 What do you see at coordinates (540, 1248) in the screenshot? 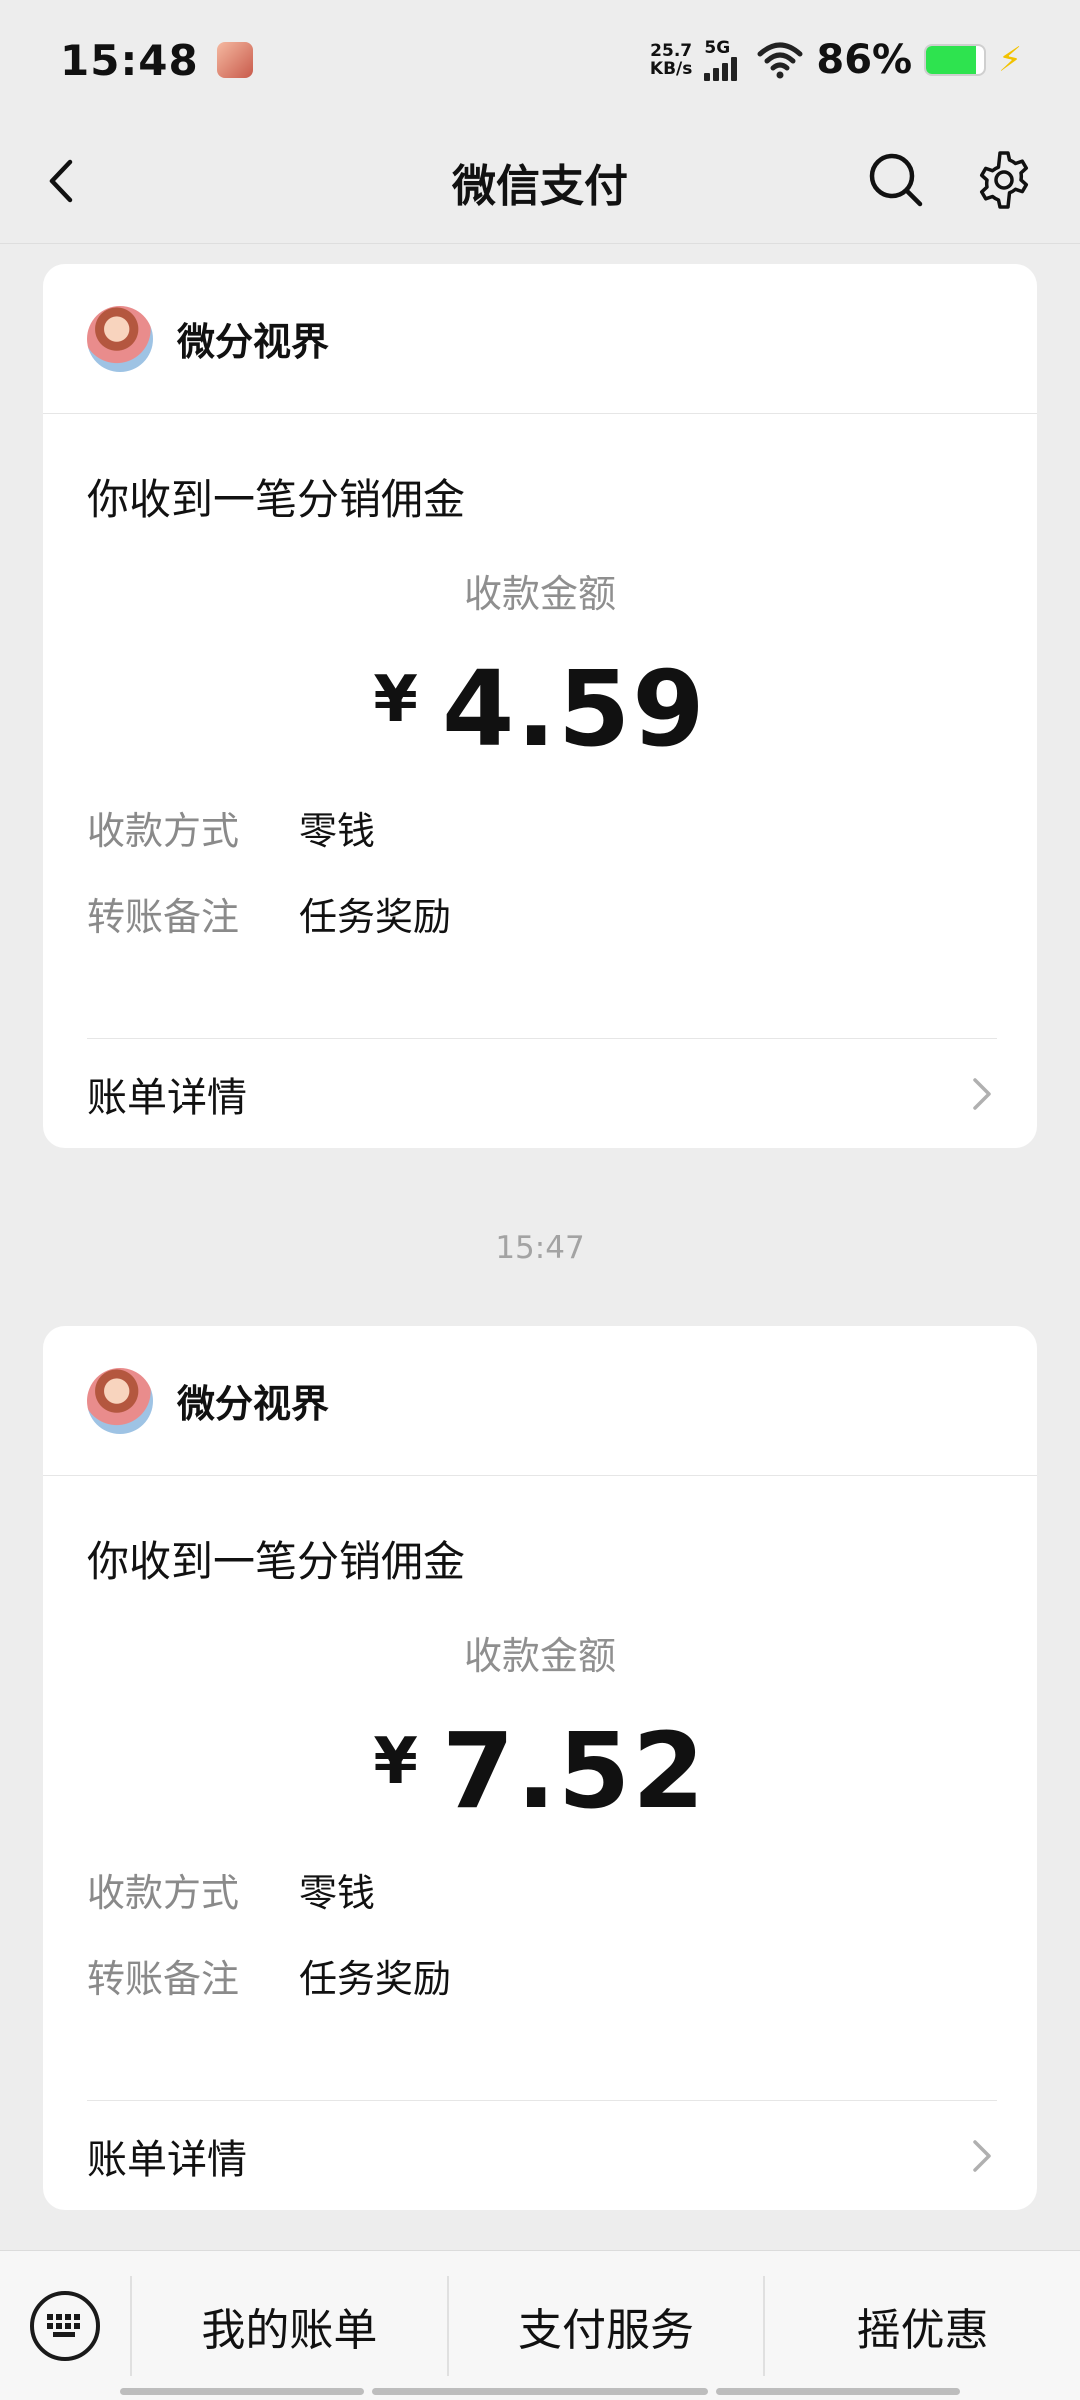
I see `message-timestamp: 15:47` at bounding box center [540, 1248].